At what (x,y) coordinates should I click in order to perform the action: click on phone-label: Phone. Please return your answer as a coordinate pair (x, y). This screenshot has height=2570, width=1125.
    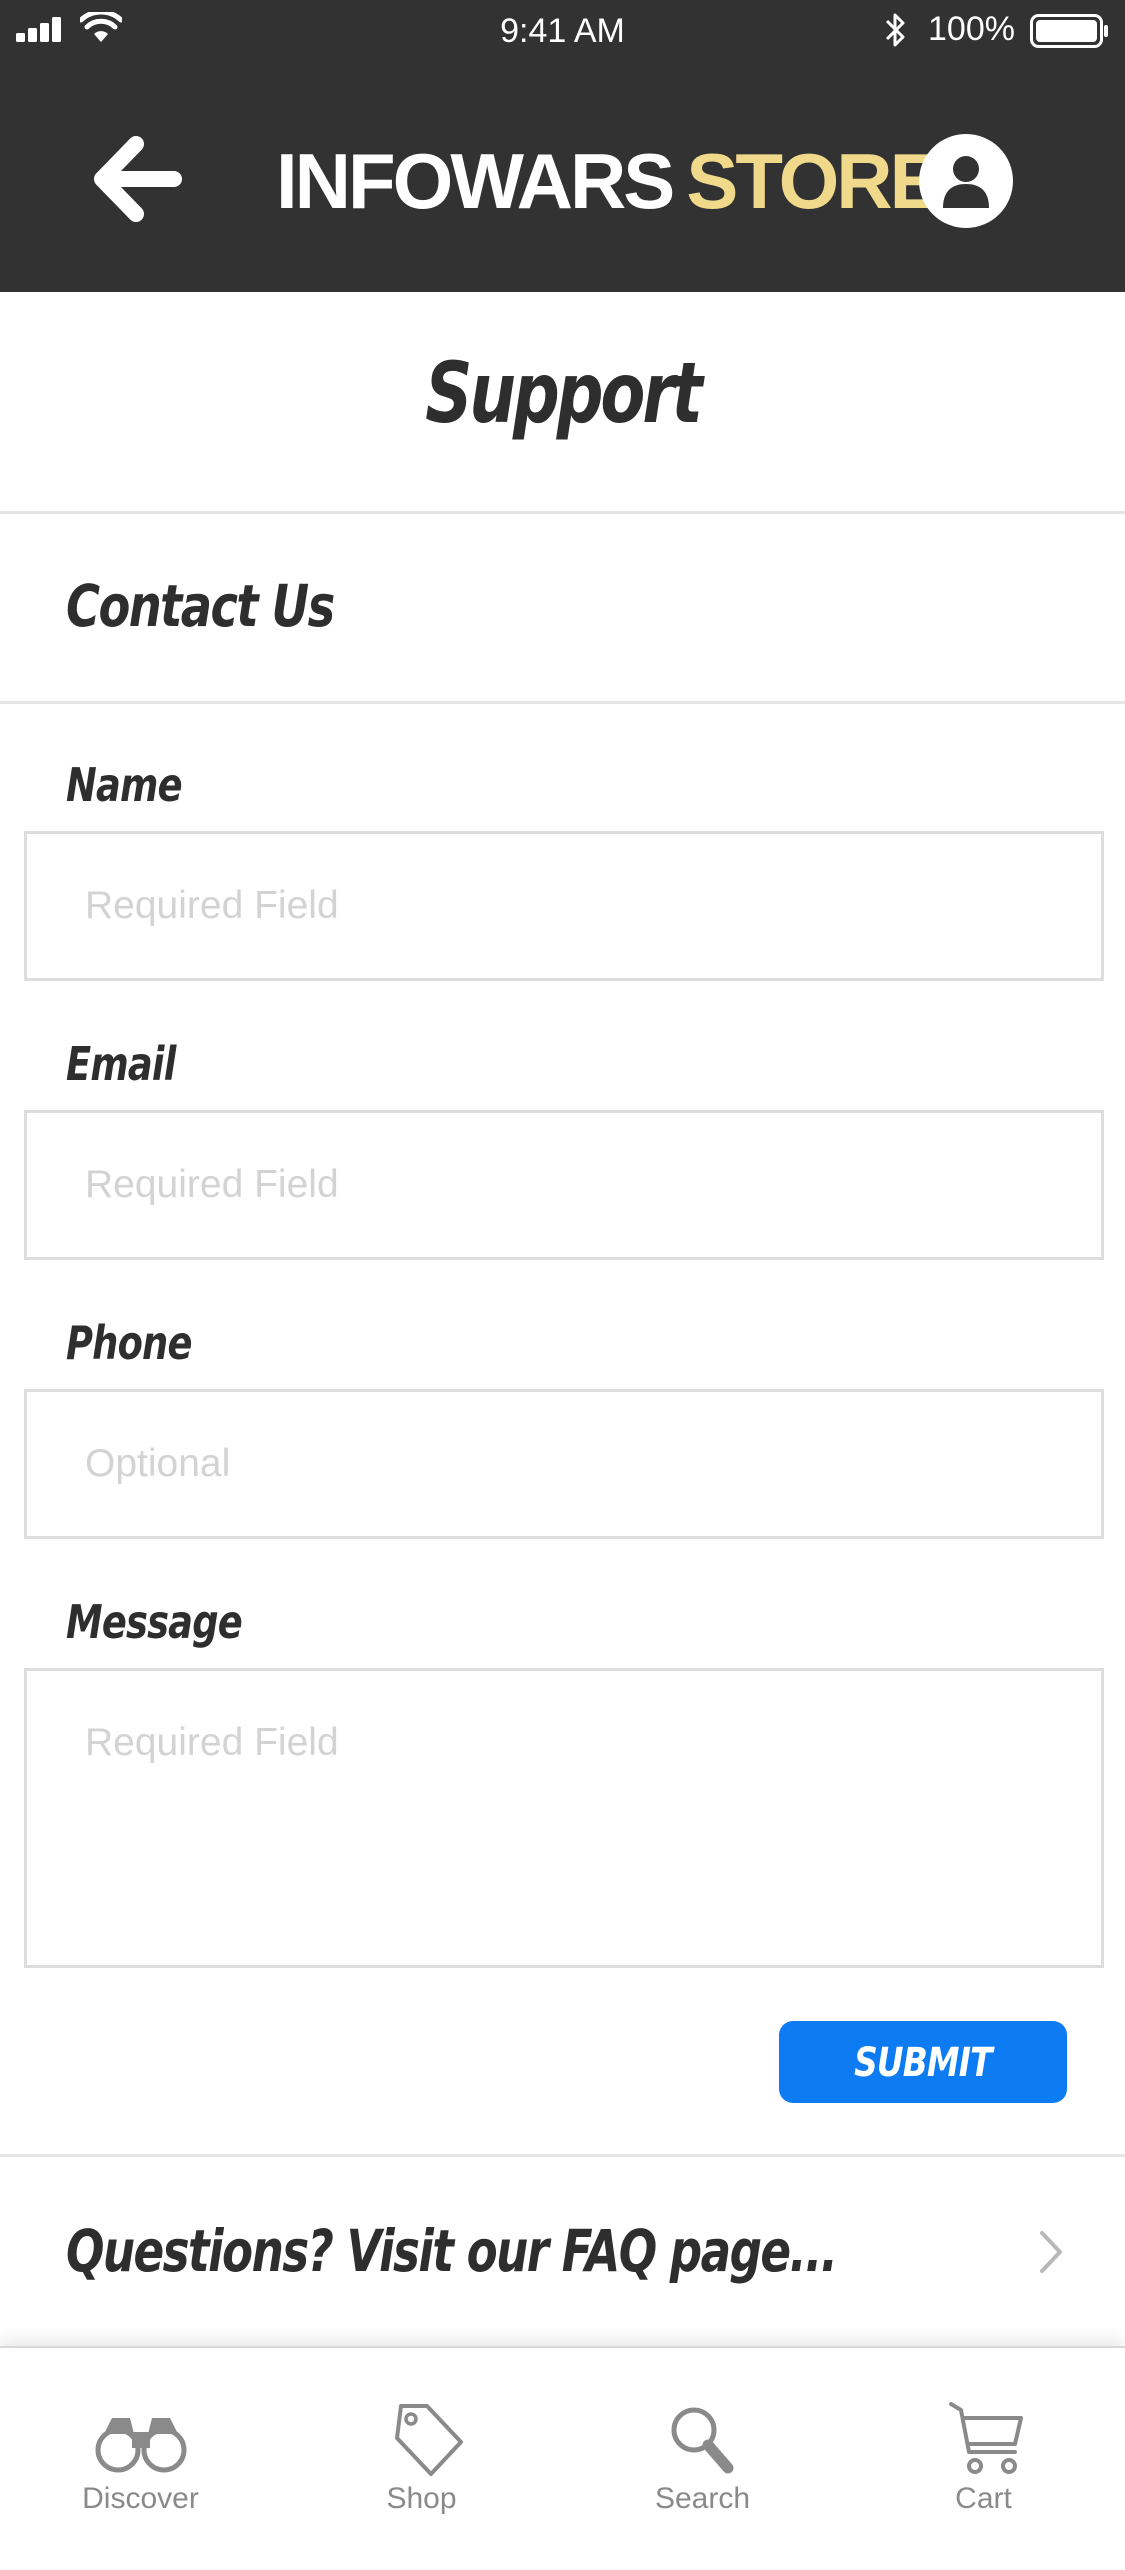
    Looking at the image, I should click on (129, 1343).